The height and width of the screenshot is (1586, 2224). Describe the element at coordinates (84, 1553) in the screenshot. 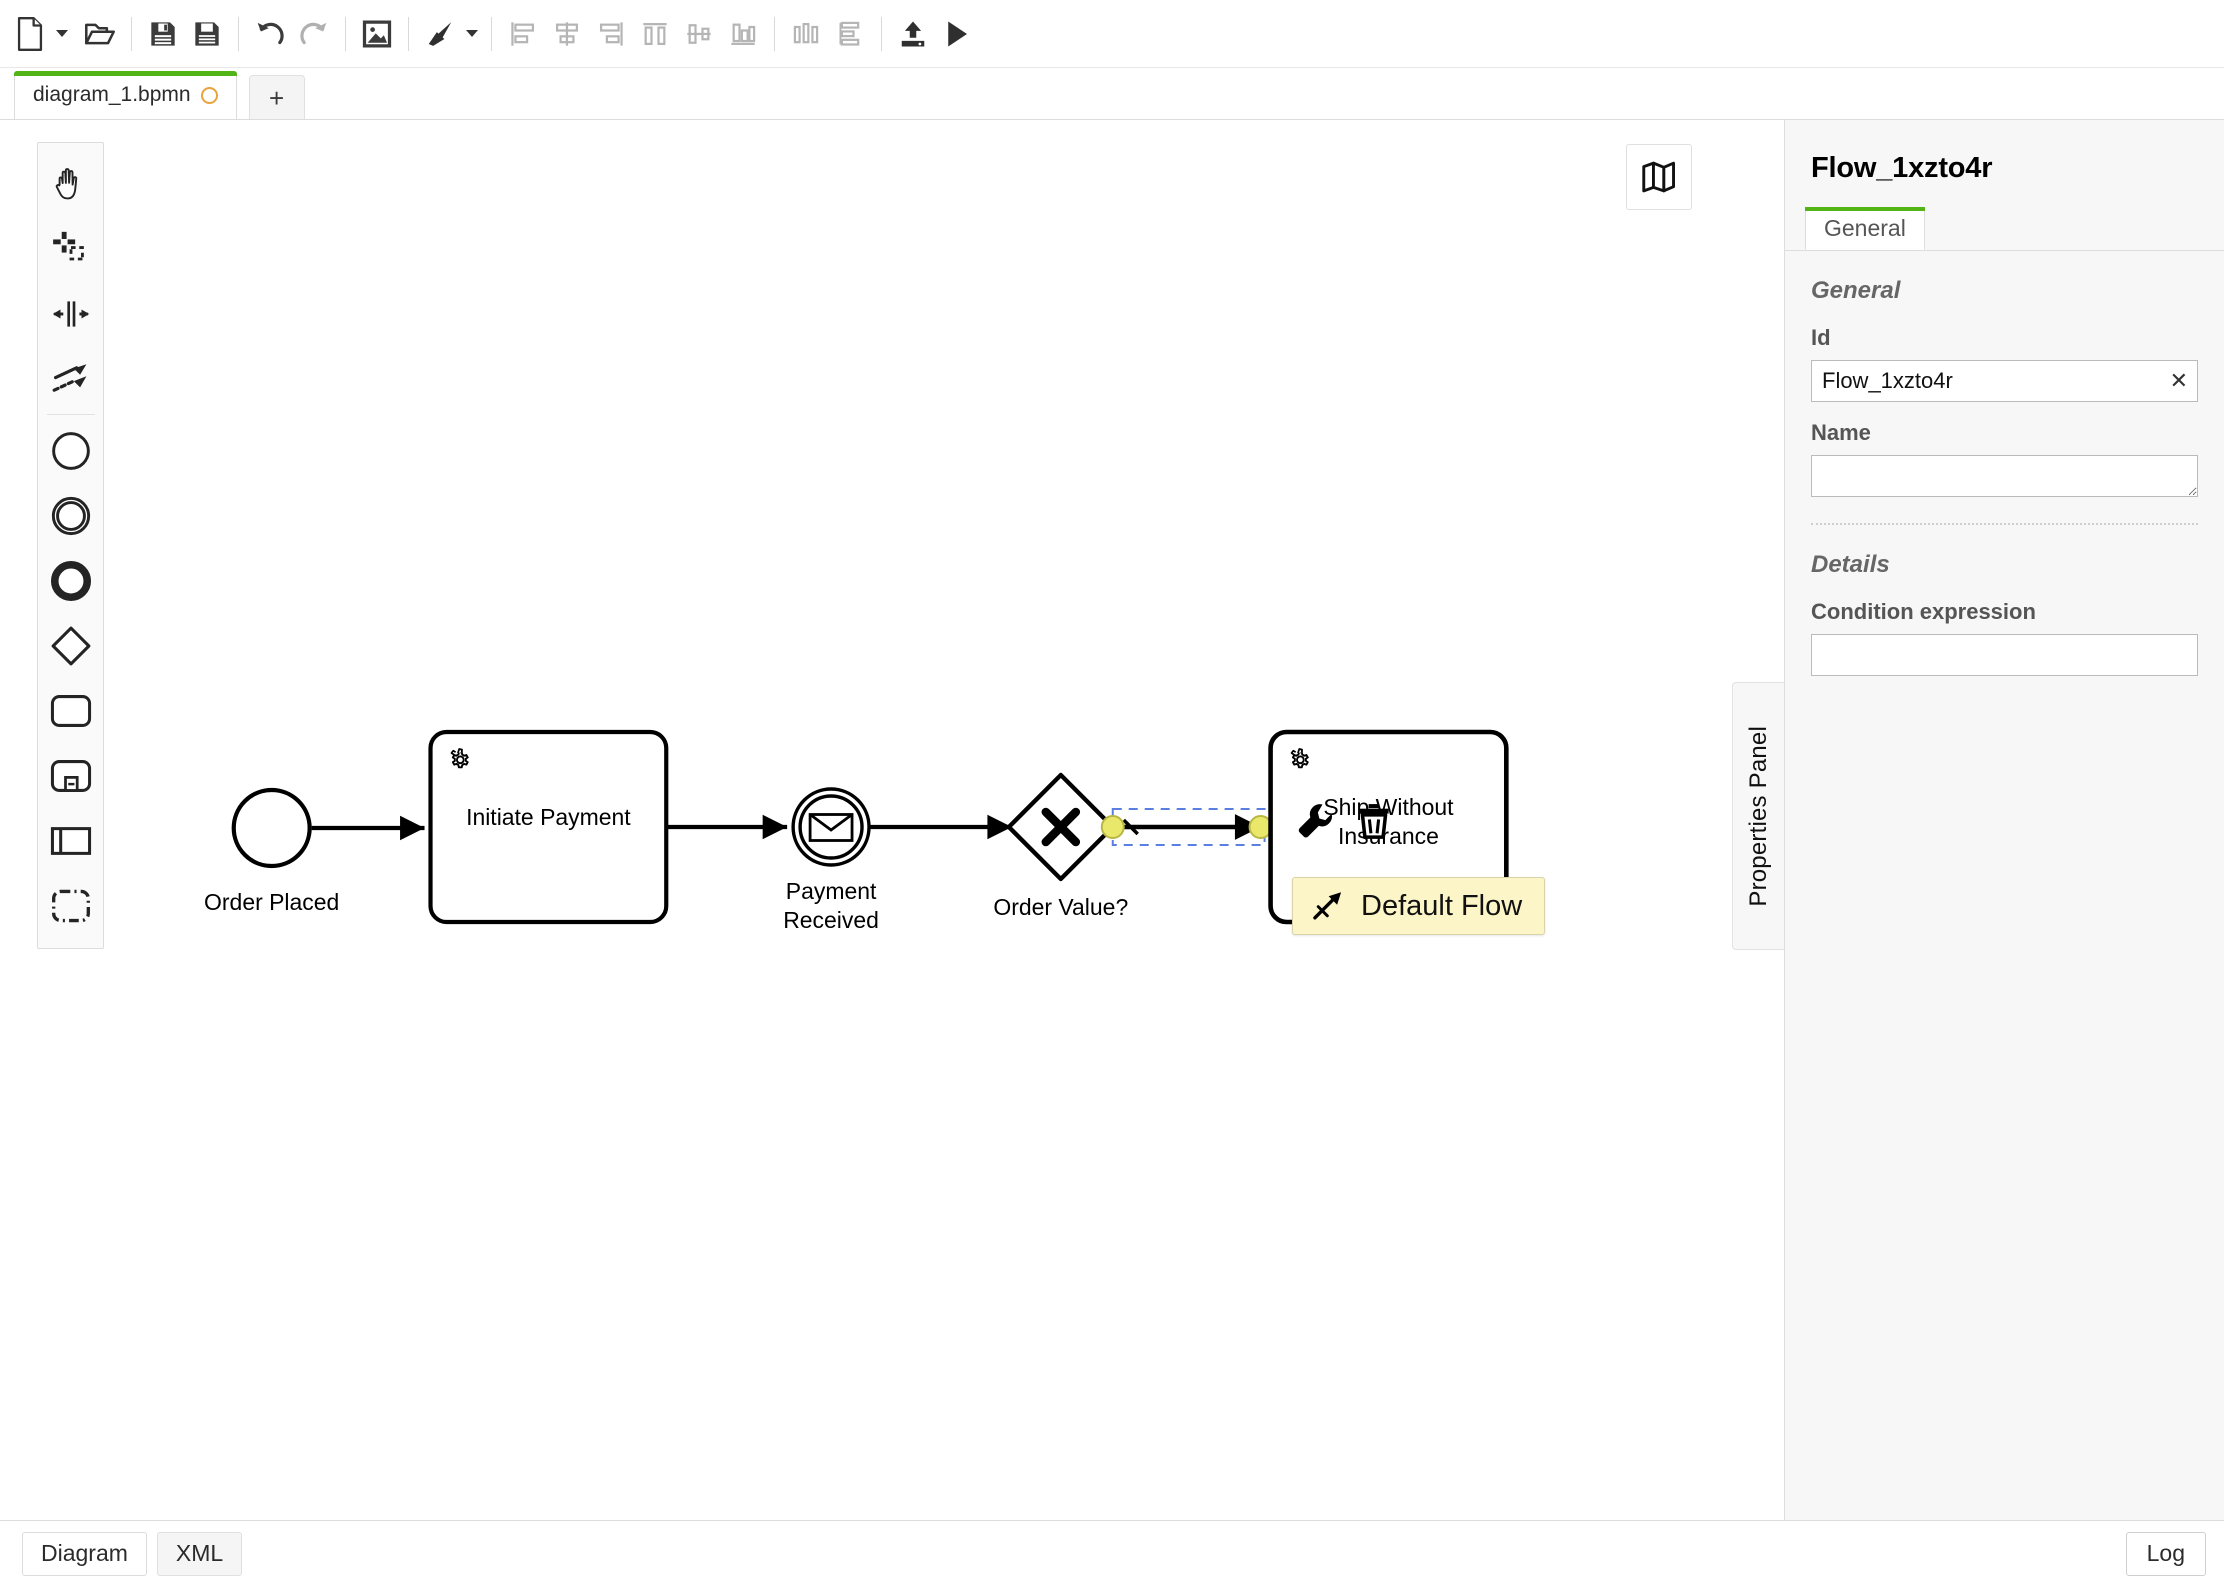

I see `status-tab-diagram: Diagram` at that location.